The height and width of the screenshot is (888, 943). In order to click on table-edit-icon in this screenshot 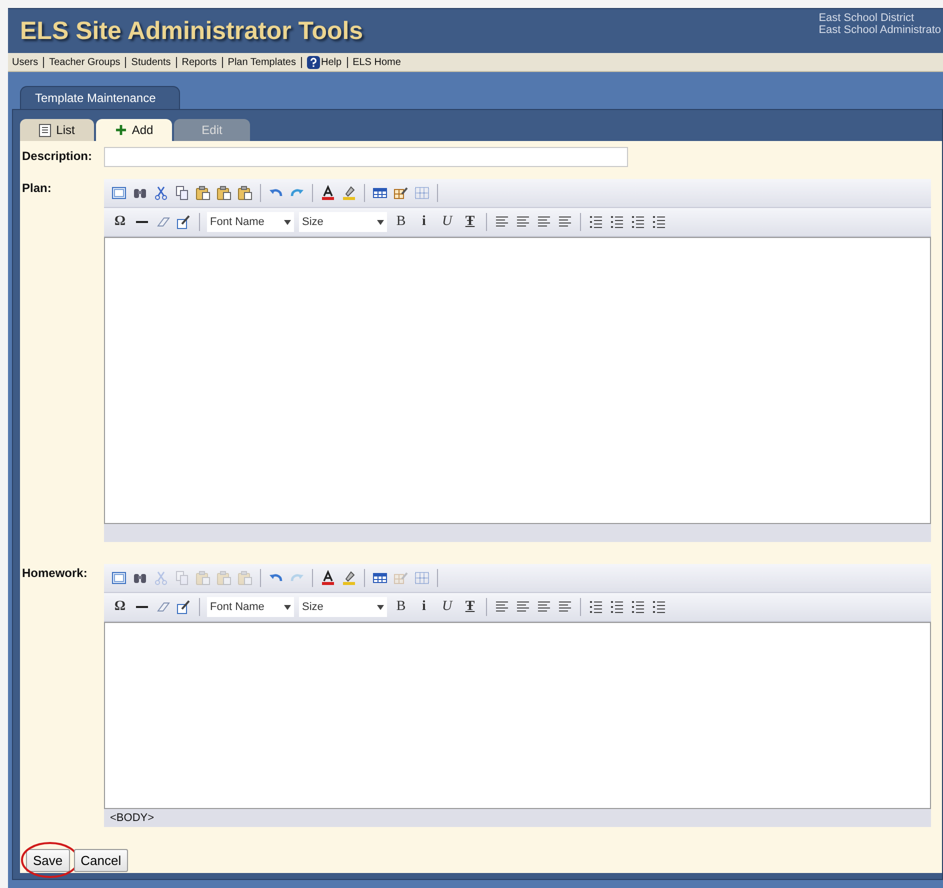, I will do `click(401, 193)`.